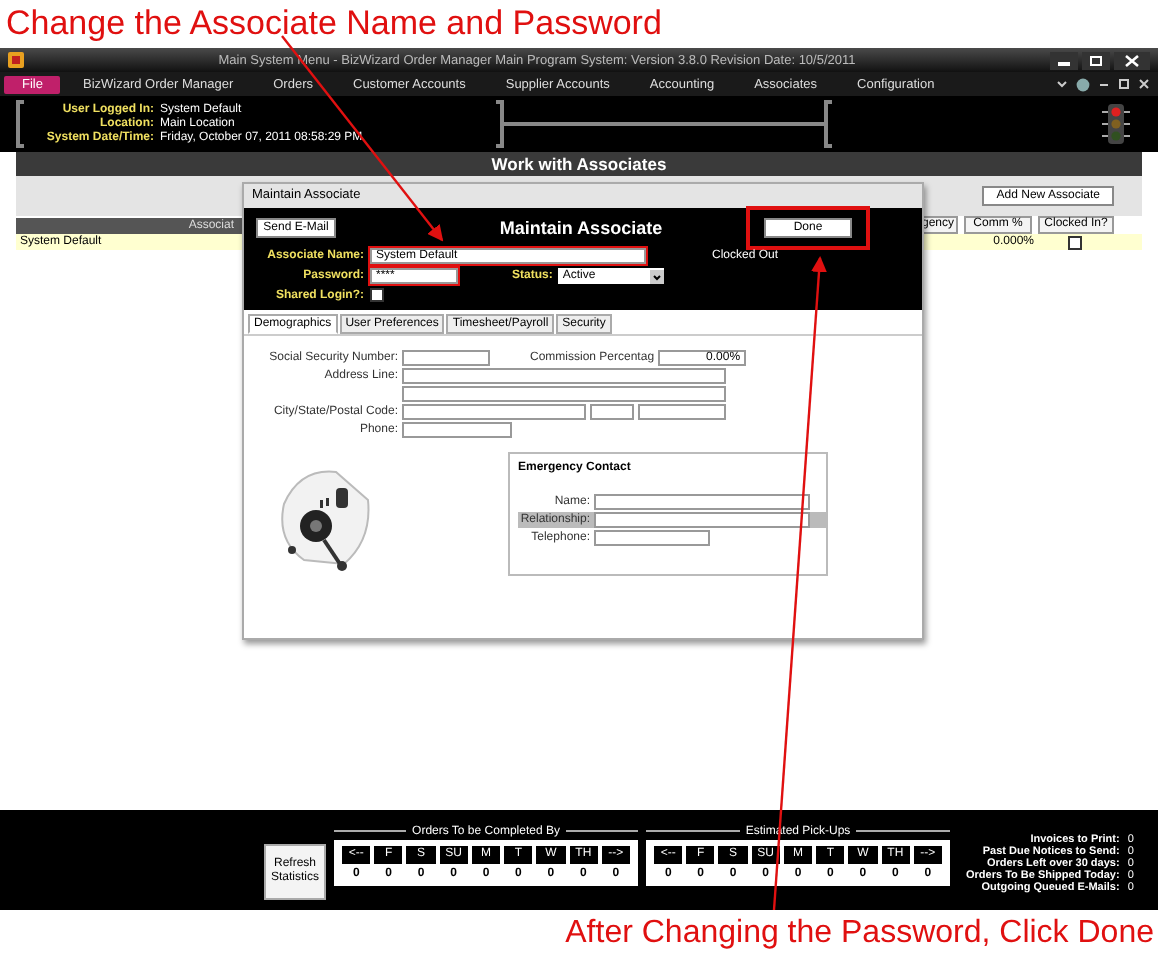  What do you see at coordinates (21, 124) in the screenshot?
I see `bracket-icon` at bounding box center [21, 124].